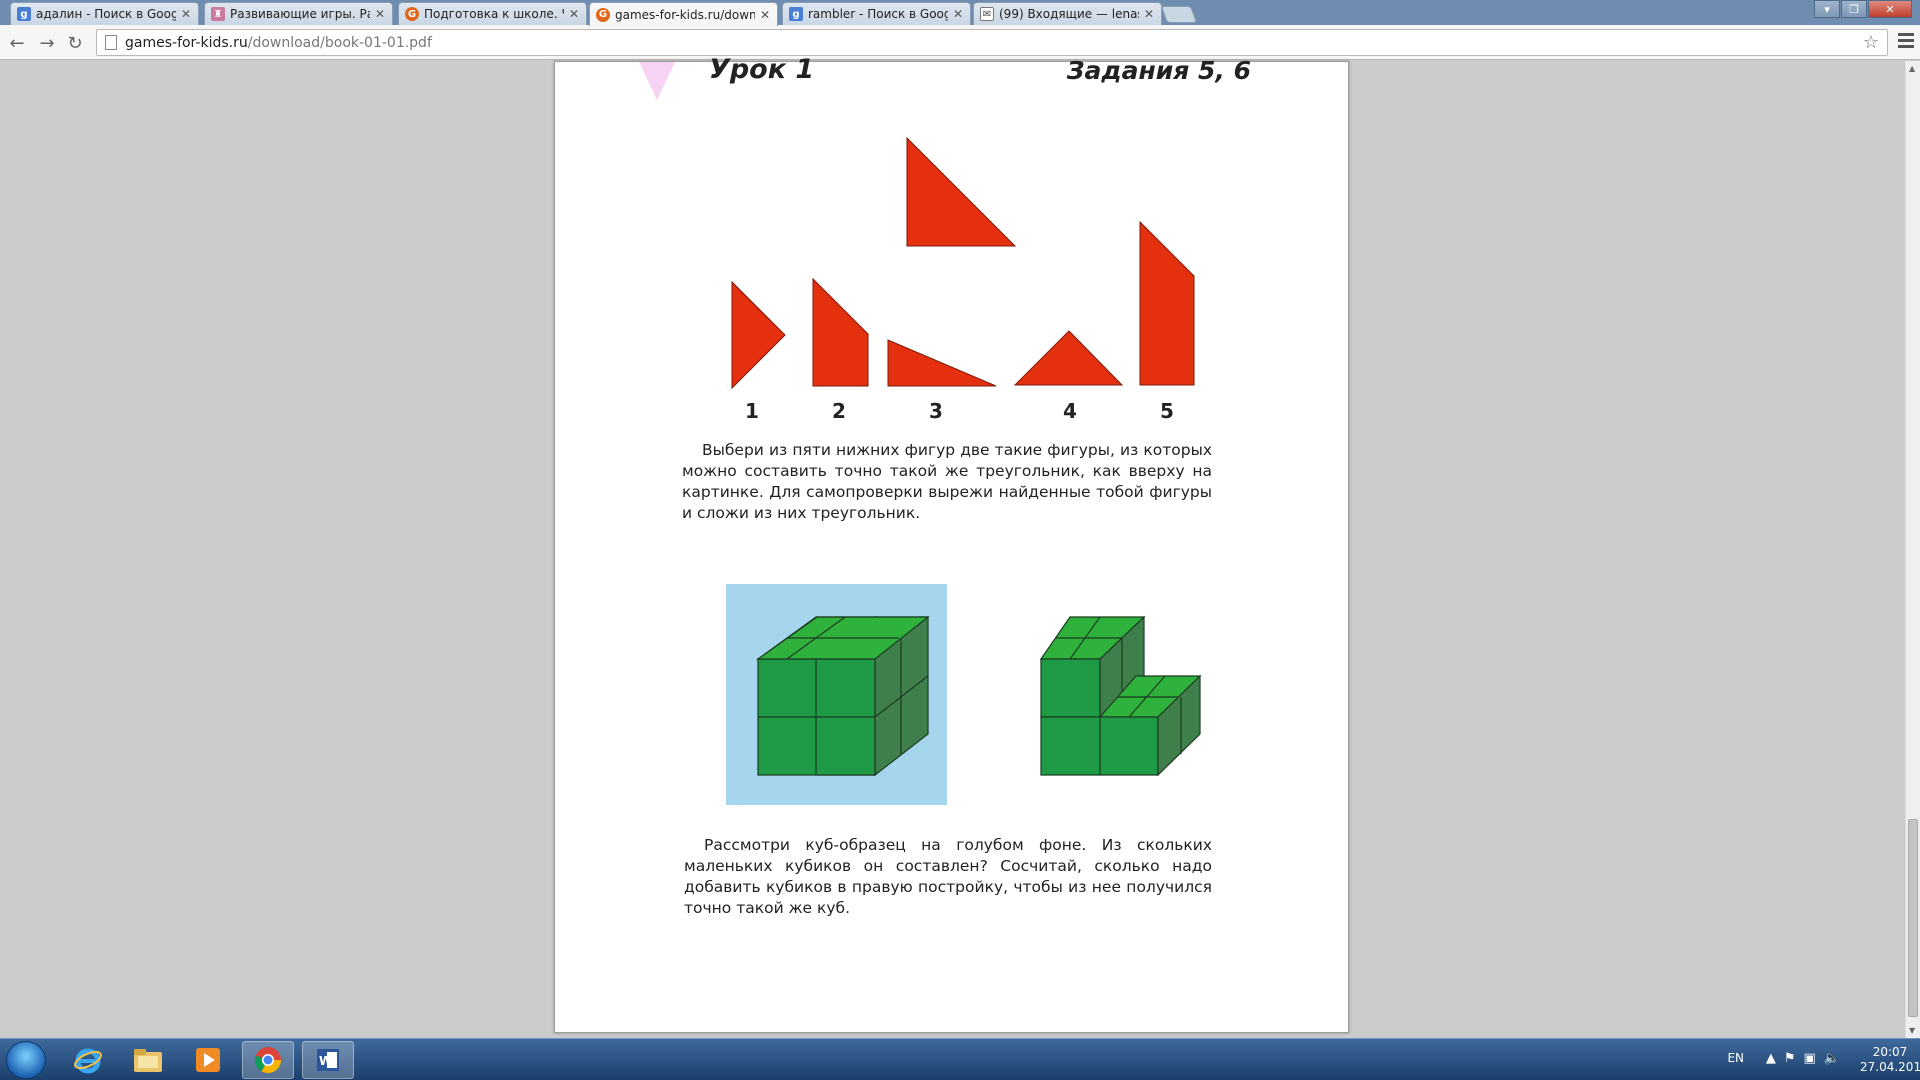 The width and height of the screenshot is (1920, 1080). I want to click on taskbar: W EN ▲ ⚑ ▣ 🔈 20:07 27.04.2014, so click(960, 1059).